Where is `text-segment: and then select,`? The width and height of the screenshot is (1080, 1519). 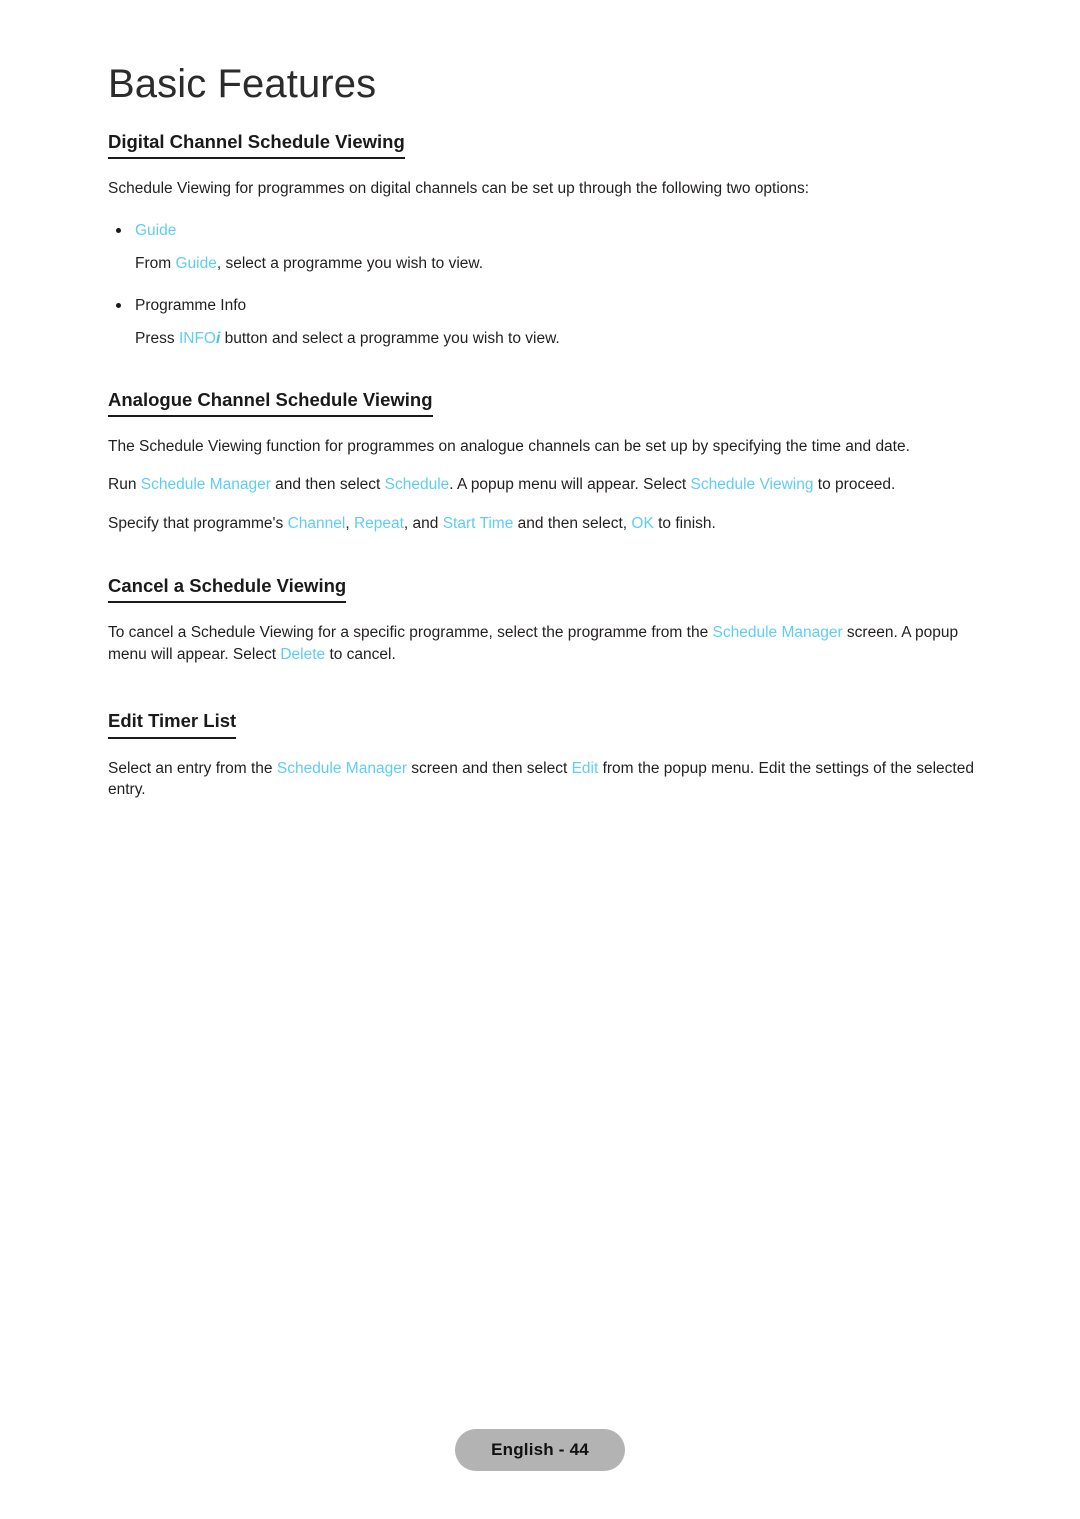
text-segment: and then select, is located at coordinates (572, 523).